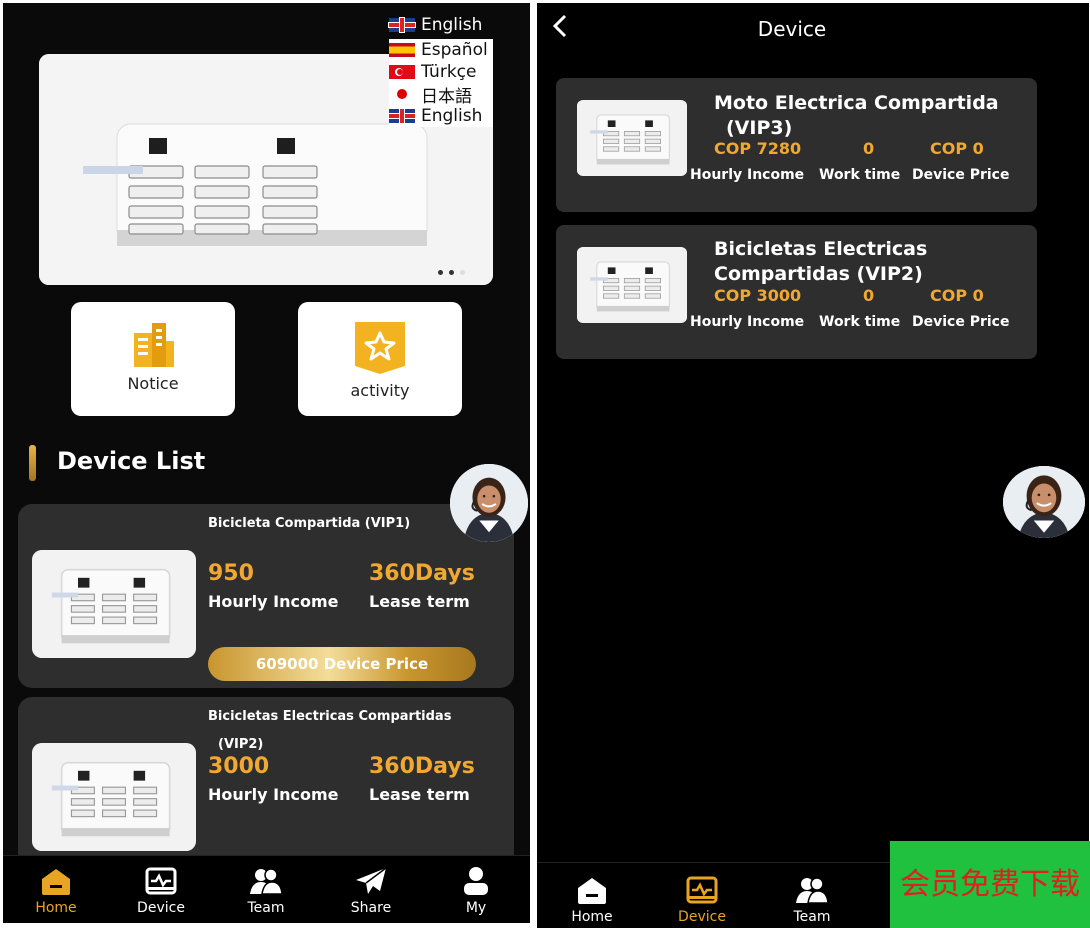 The width and height of the screenshot is (1090, 928). What do you see at coordinates (330, 716) in the screenshot?
I see `device-name: Bicicletas Electricas Compartidas` at bounding box center [330, 716].